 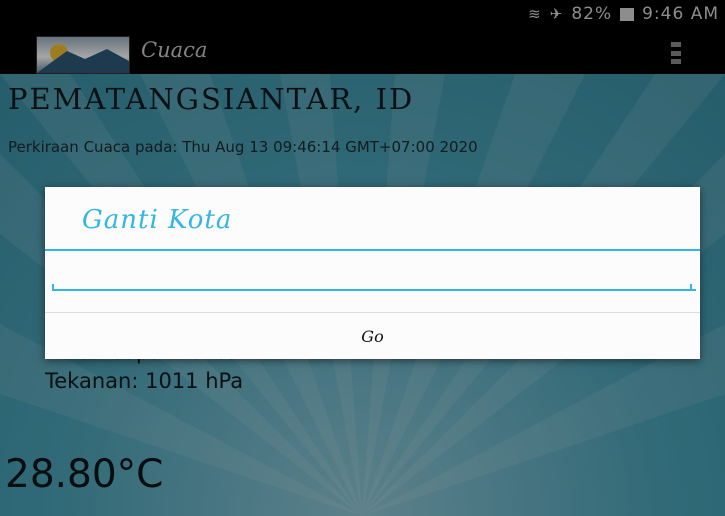 What do you see at coordinates (372, 250) in the screenshot?
I see `title-divider` at bounding box center [372, 250].